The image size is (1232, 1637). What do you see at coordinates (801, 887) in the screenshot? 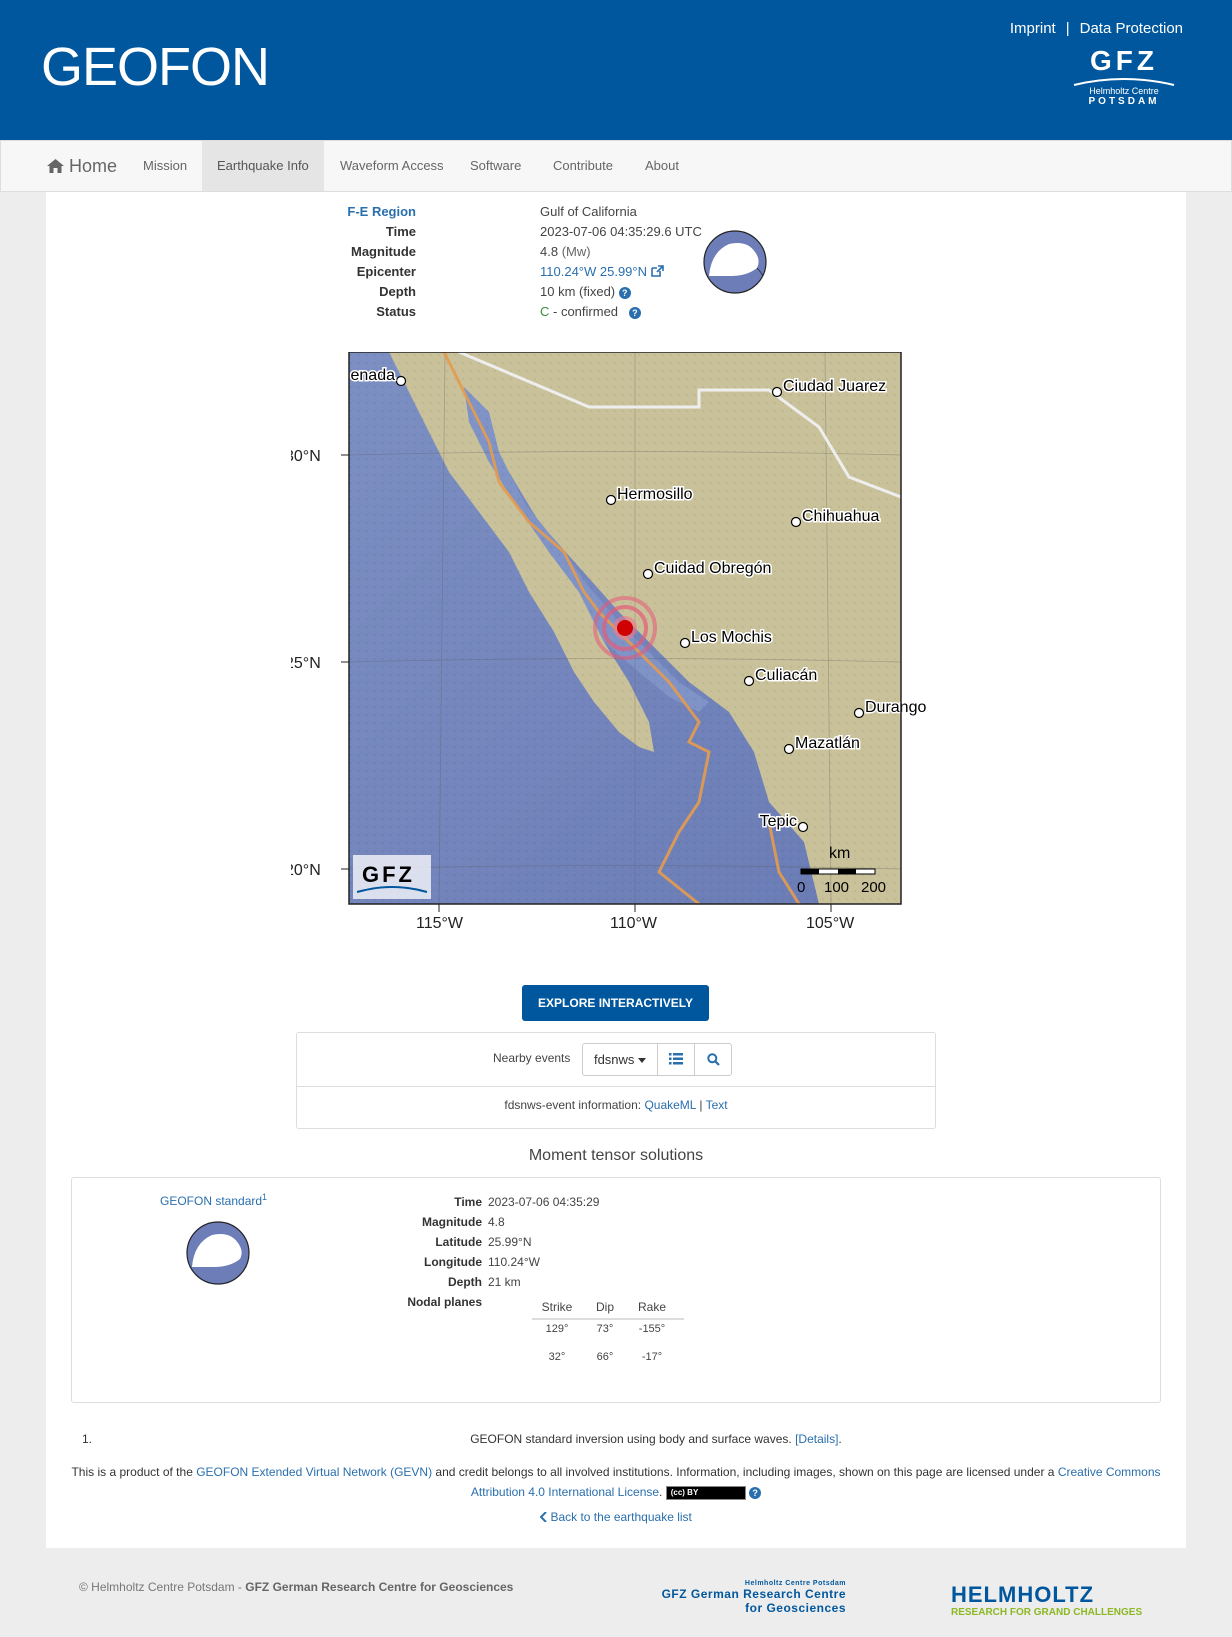
I see `scale-tick-0: 0` at bounding box center [801, 887].